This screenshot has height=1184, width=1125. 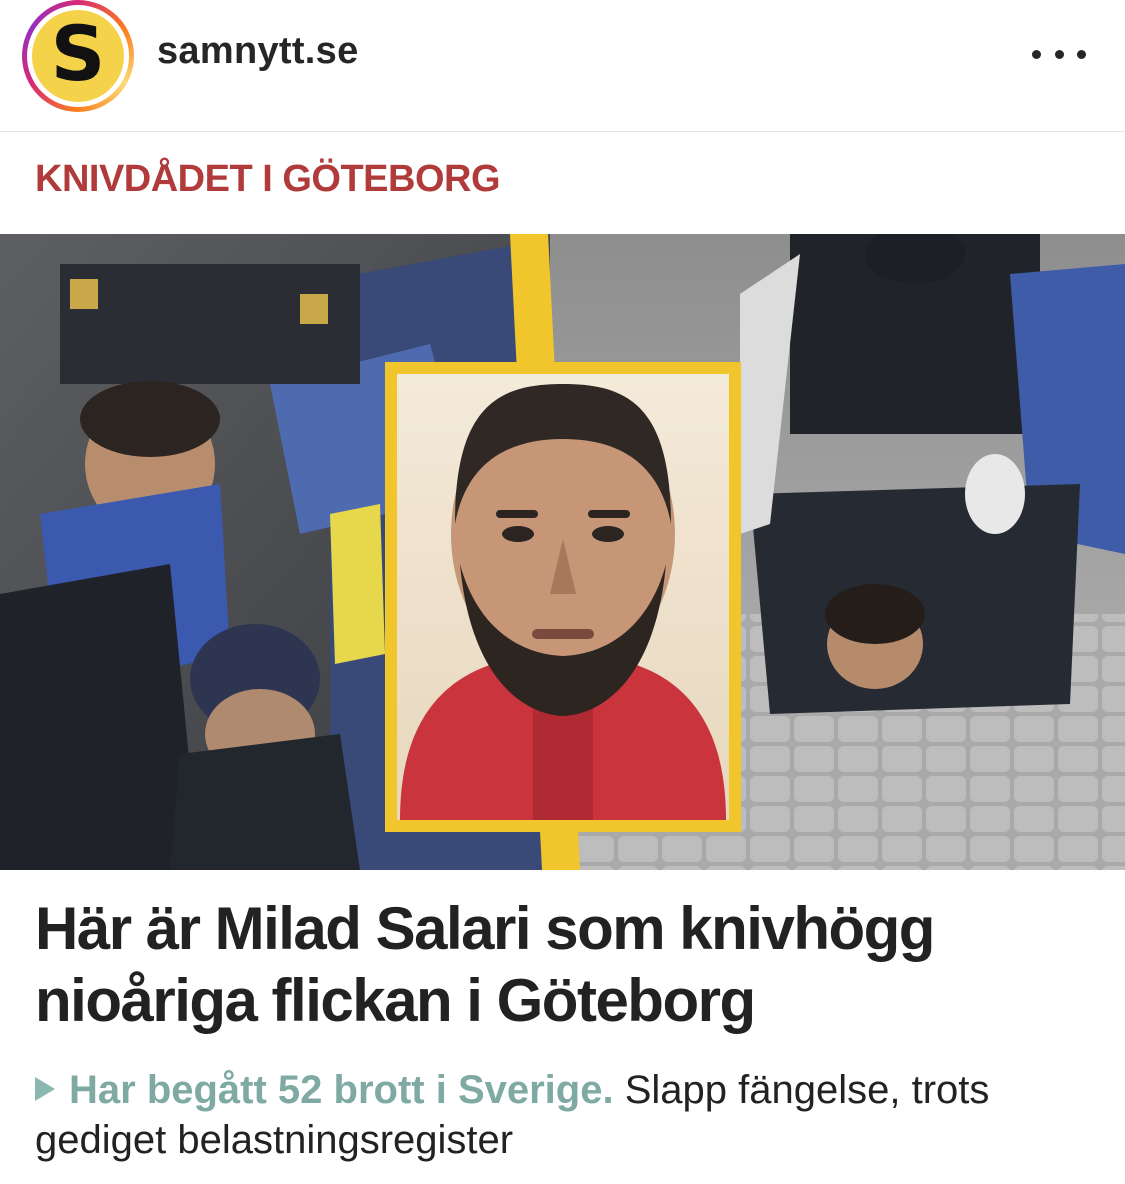 What do you see at coordinates (268, 179) in the screenshot?
I see `section-label: KNIVDÅDET I GÖTEBORG` at bounding box center [268, 179].